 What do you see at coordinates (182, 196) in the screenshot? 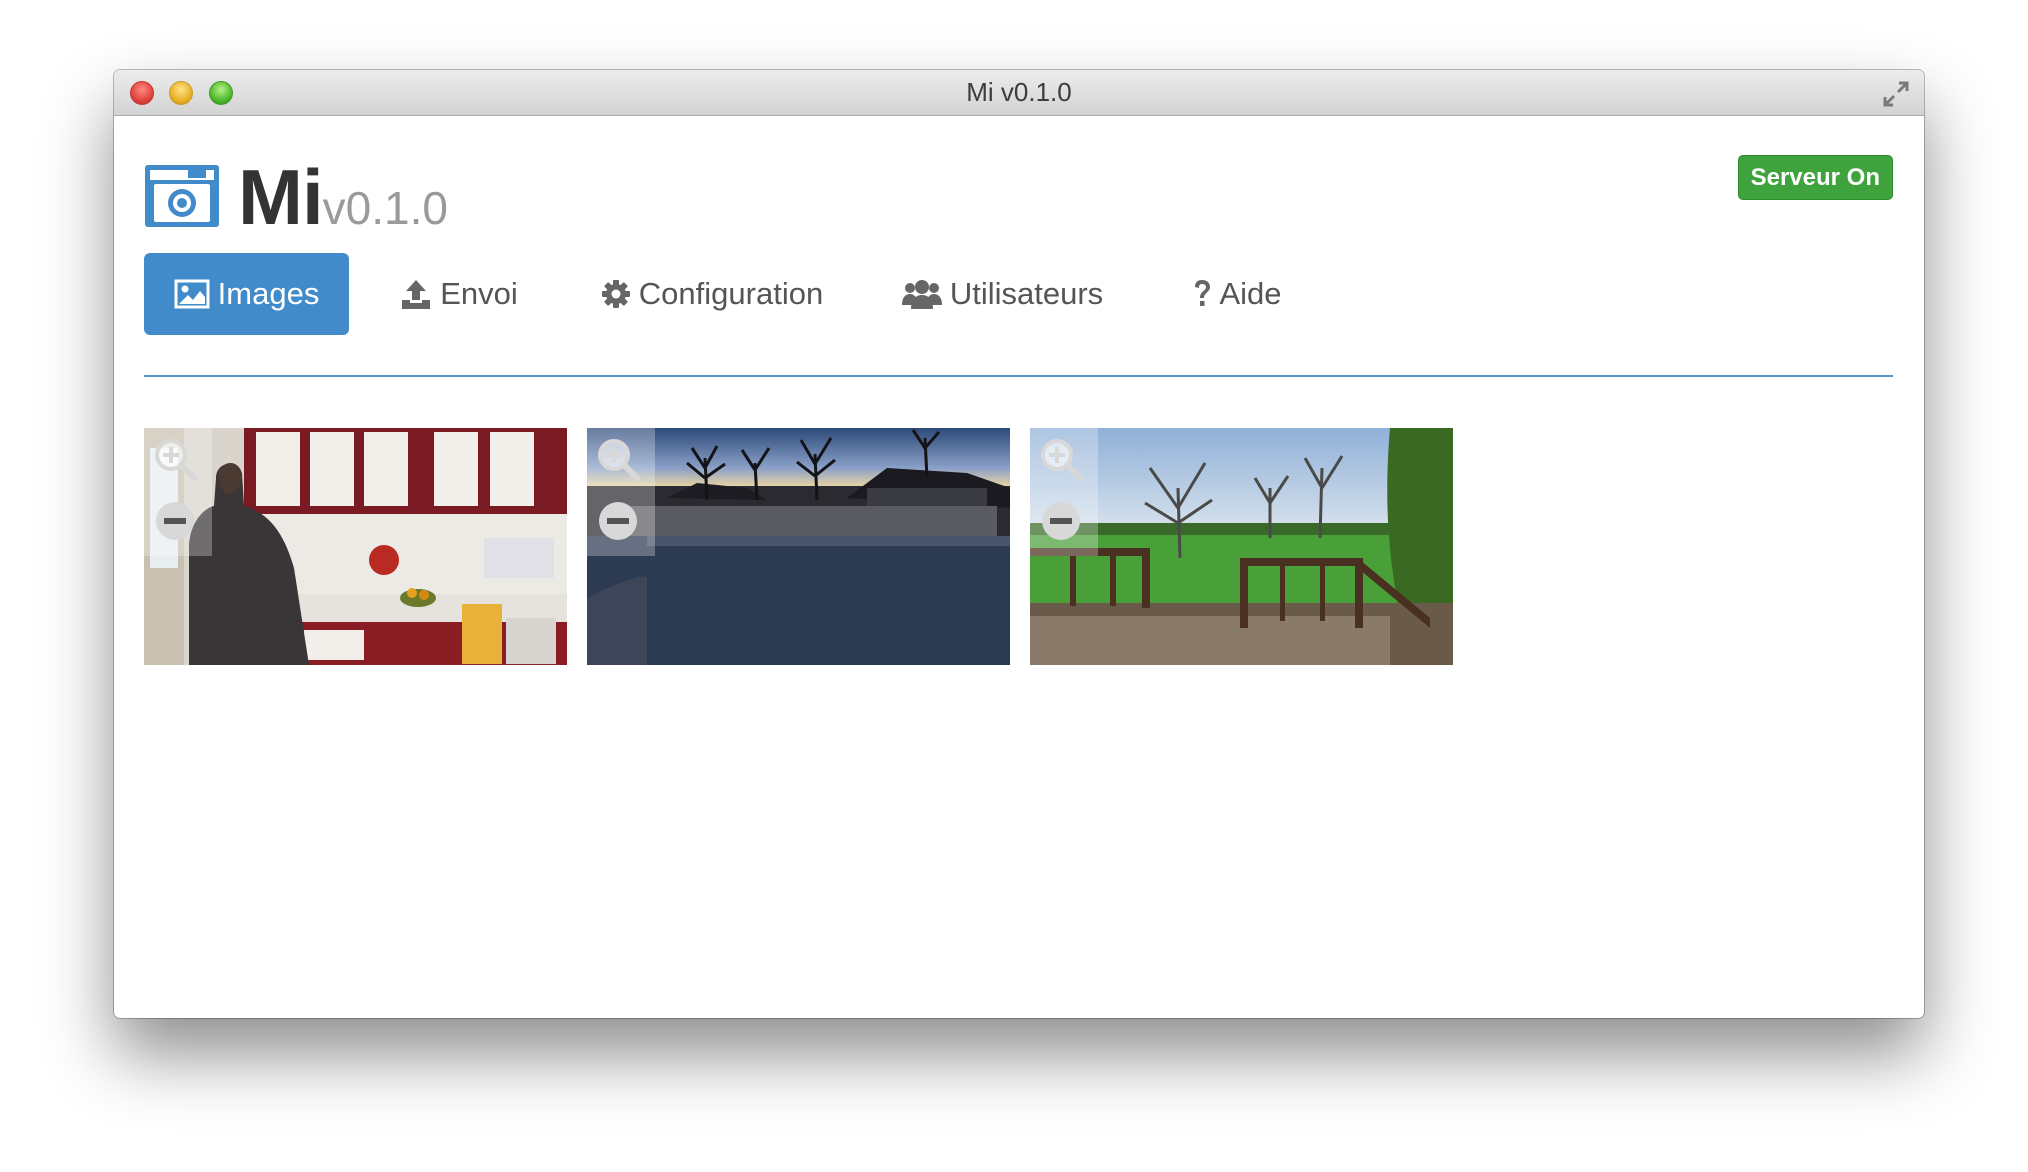
I see `camera-logo-icon` at bounding box center [182, 196].